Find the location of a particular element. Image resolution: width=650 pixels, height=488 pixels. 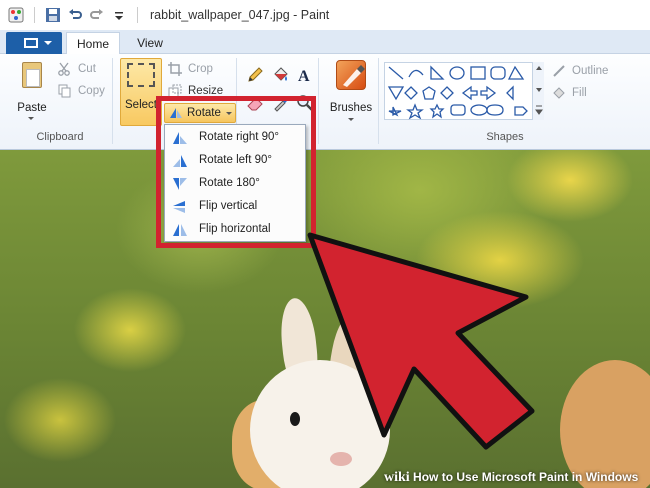

select-label: Select is located at coordinates (141, 105).